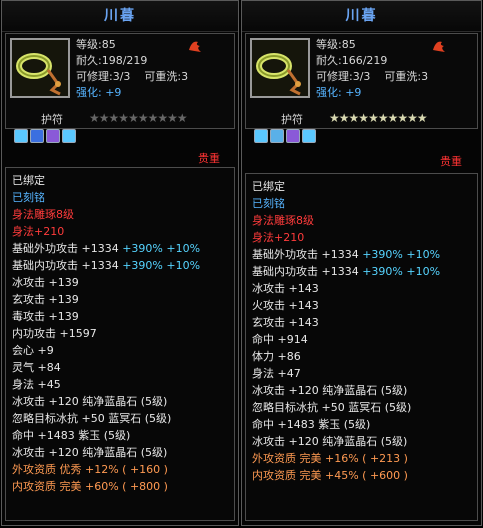  I want to click on attribute-text: 内攻资质 完美 +45% ( +600 ), so click(330, 475).